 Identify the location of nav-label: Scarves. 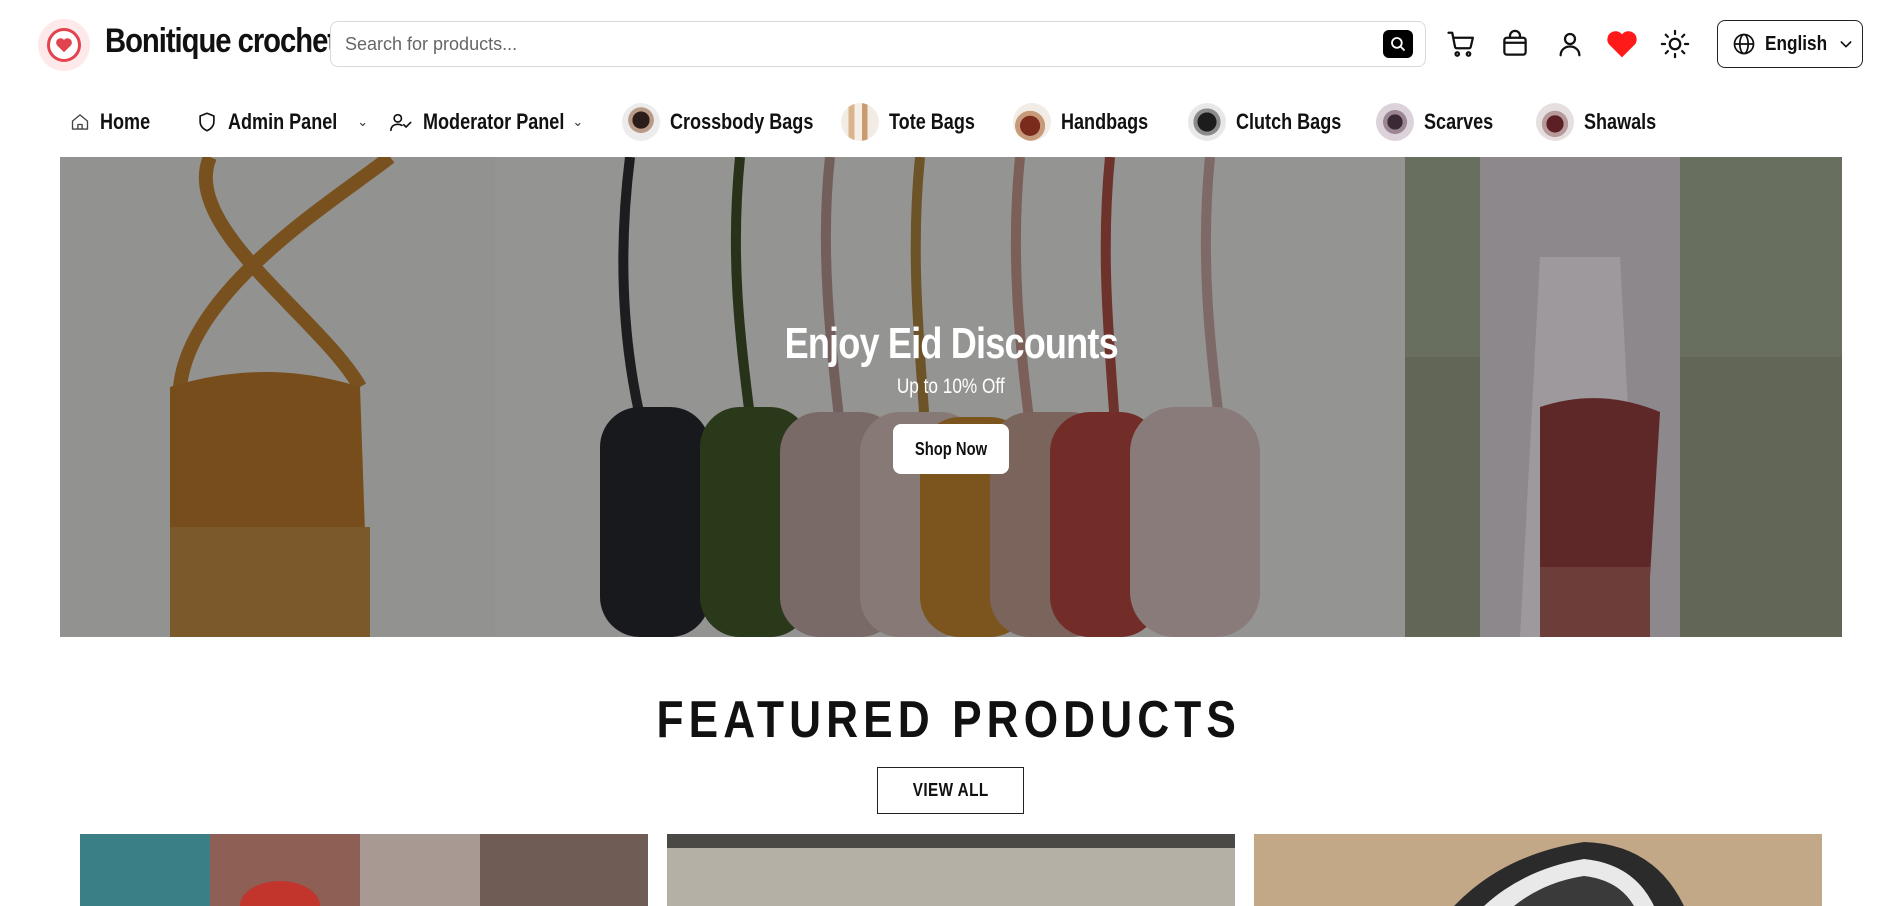
(1459, 121).